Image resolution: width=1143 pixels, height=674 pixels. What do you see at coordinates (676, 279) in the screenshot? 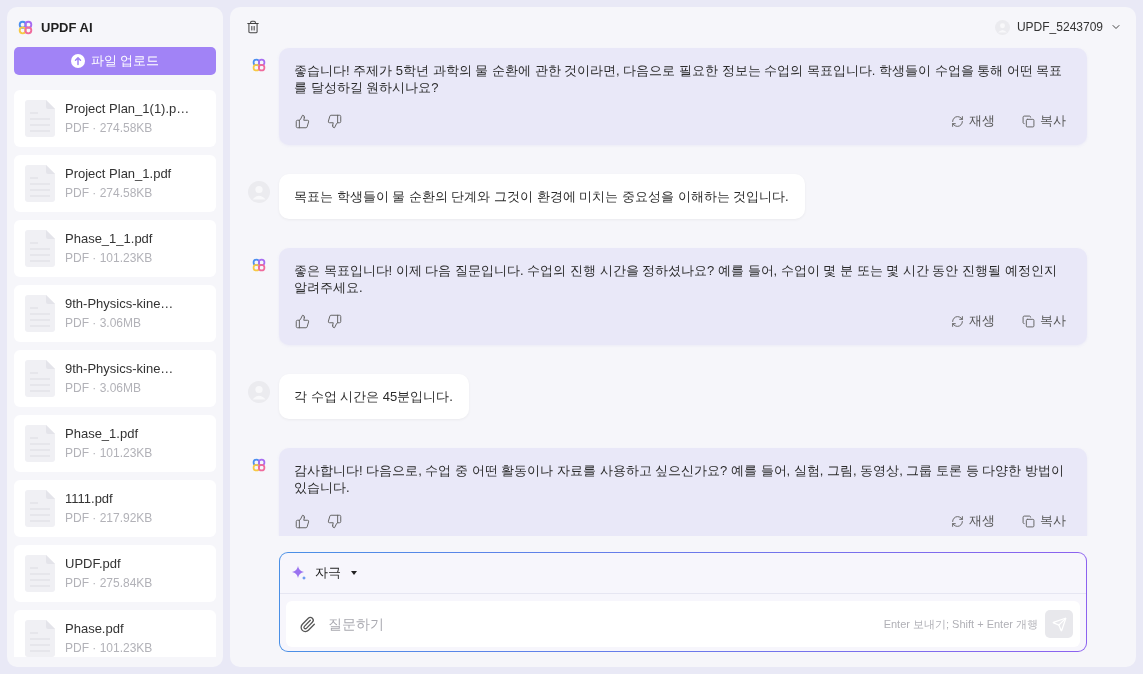
I see `message-text: 좋은 목표입니다! 이제 다음 질문입니다. 수업의 진행 시간을 정하셨나요? 예를 들어, 수업이 몇 분 또는 몇 시간 동안 진행될 예정인지 알려주세요.` at bounding box center [676, 279].